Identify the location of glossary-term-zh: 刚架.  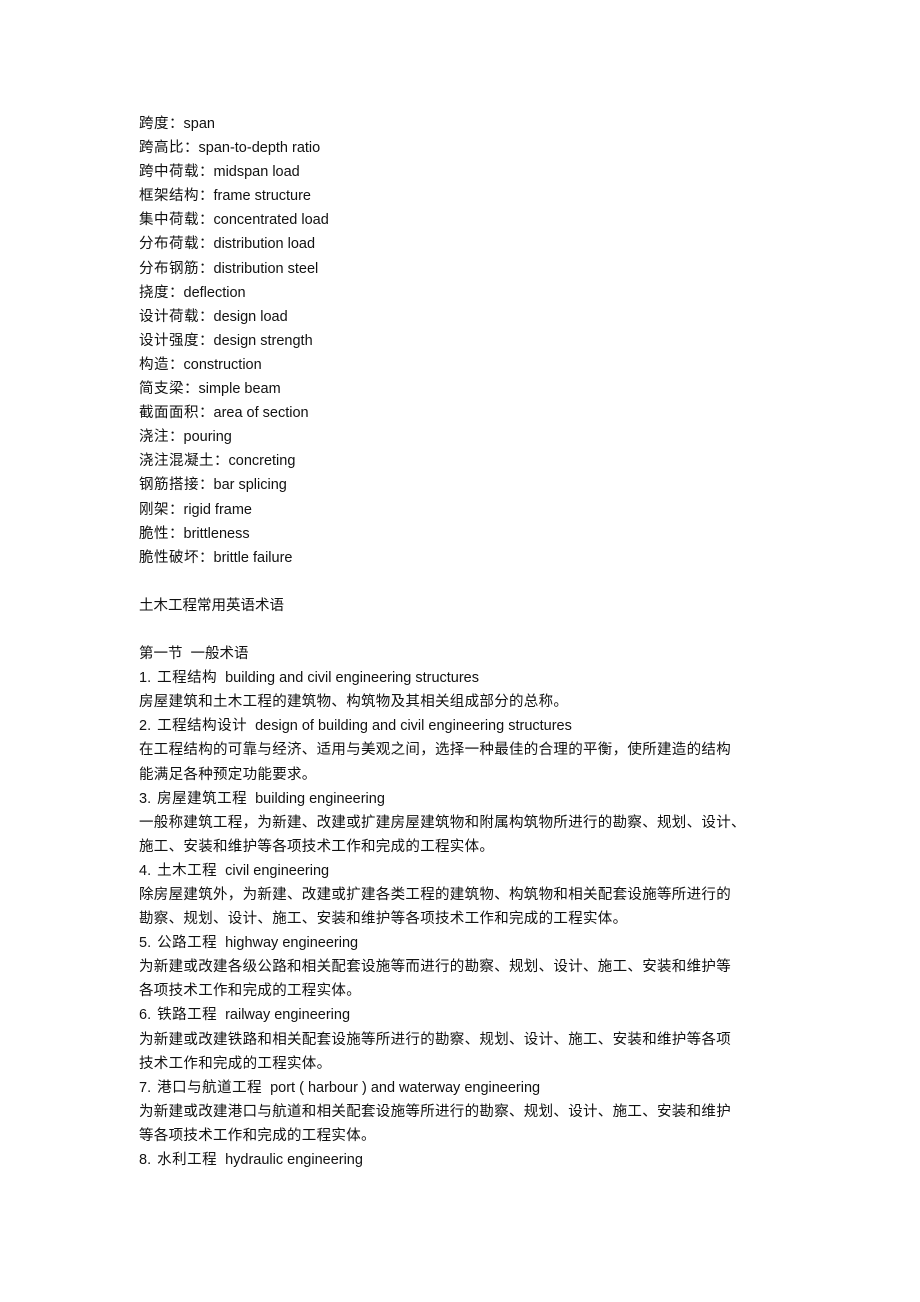
(154, 509).